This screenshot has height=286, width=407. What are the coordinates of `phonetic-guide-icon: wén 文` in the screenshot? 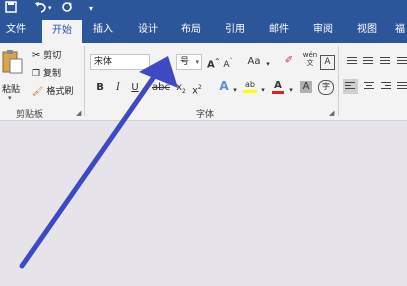 It's located at (310, 59).